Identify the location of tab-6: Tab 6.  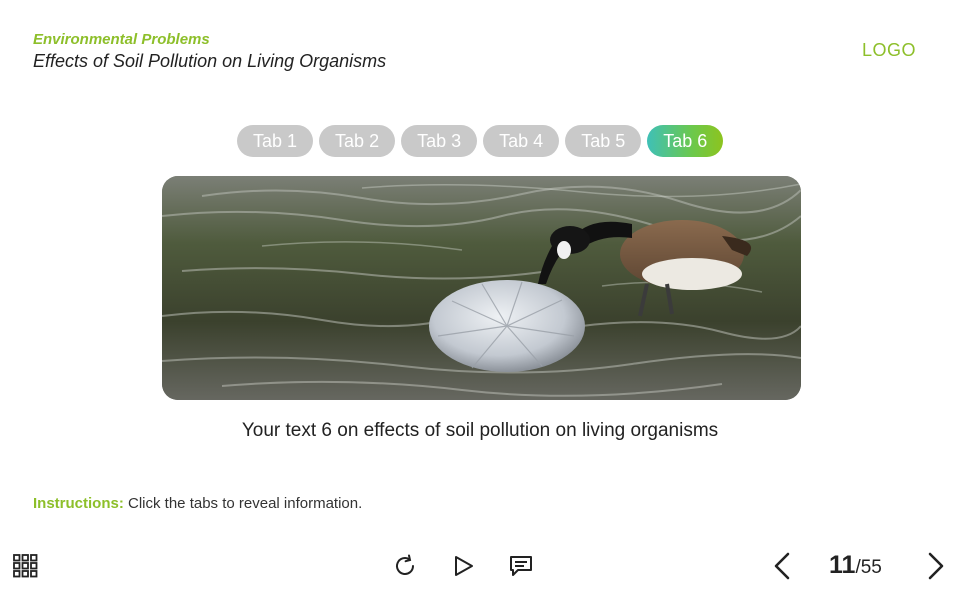
(685, 141).